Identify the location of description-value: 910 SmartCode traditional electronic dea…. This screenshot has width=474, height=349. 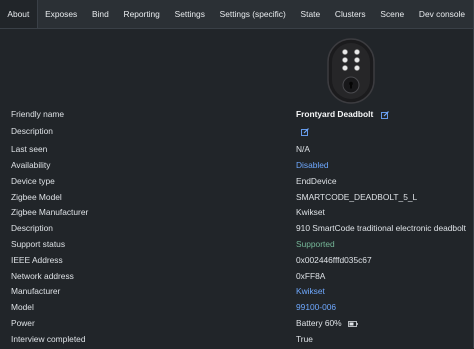
(381, 228).